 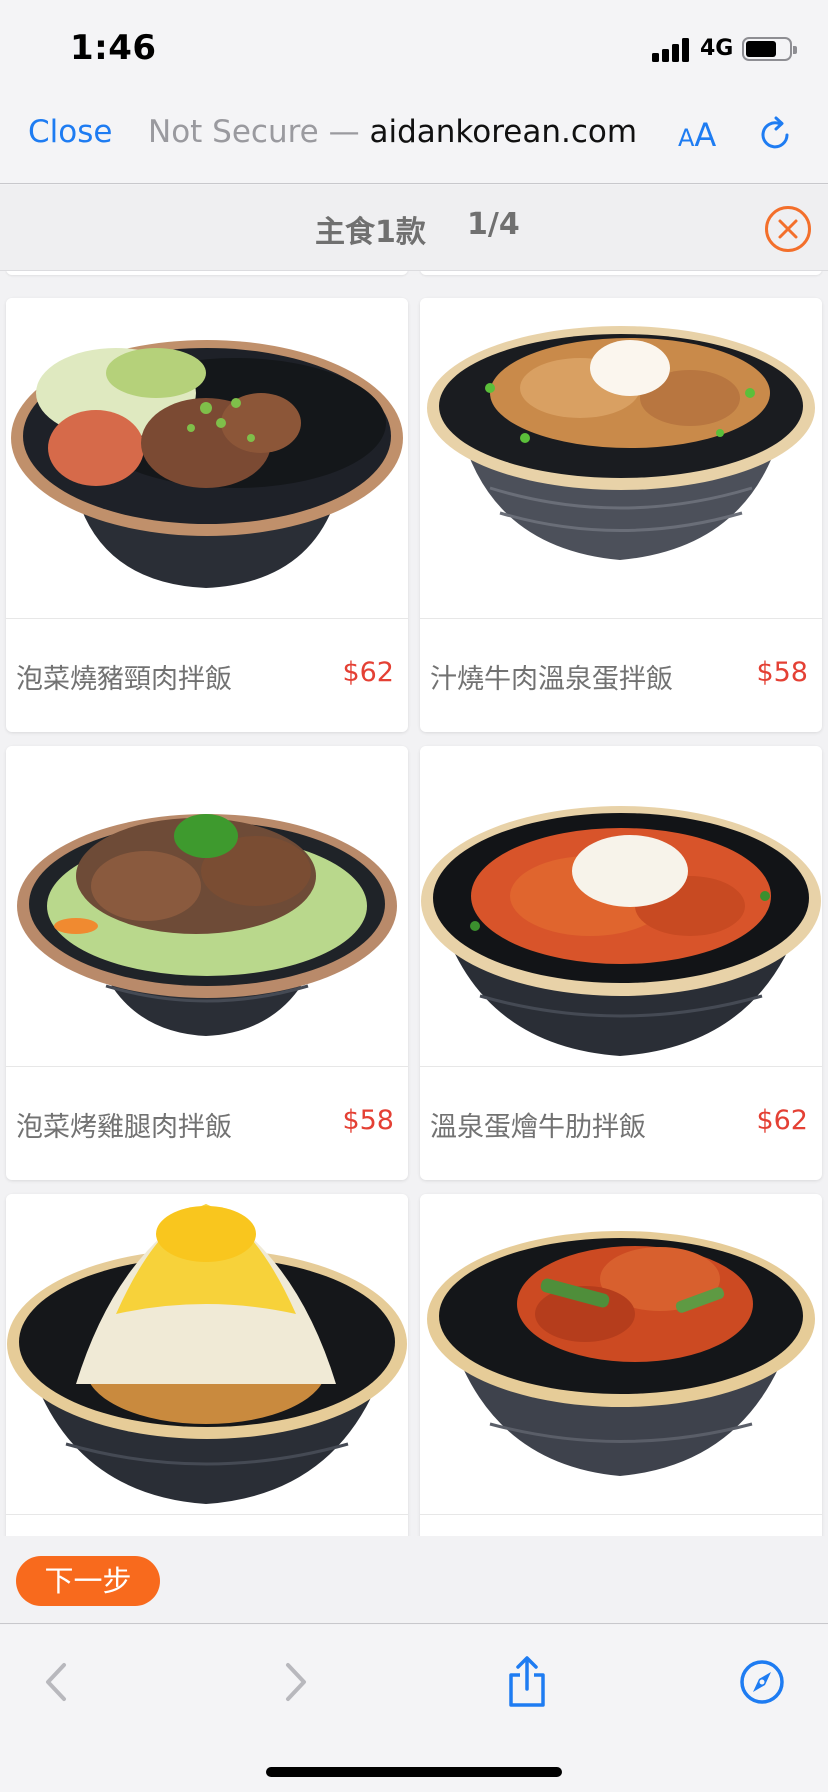 I want to click on step-footer: 下一步, so click(x=414, y=1580).